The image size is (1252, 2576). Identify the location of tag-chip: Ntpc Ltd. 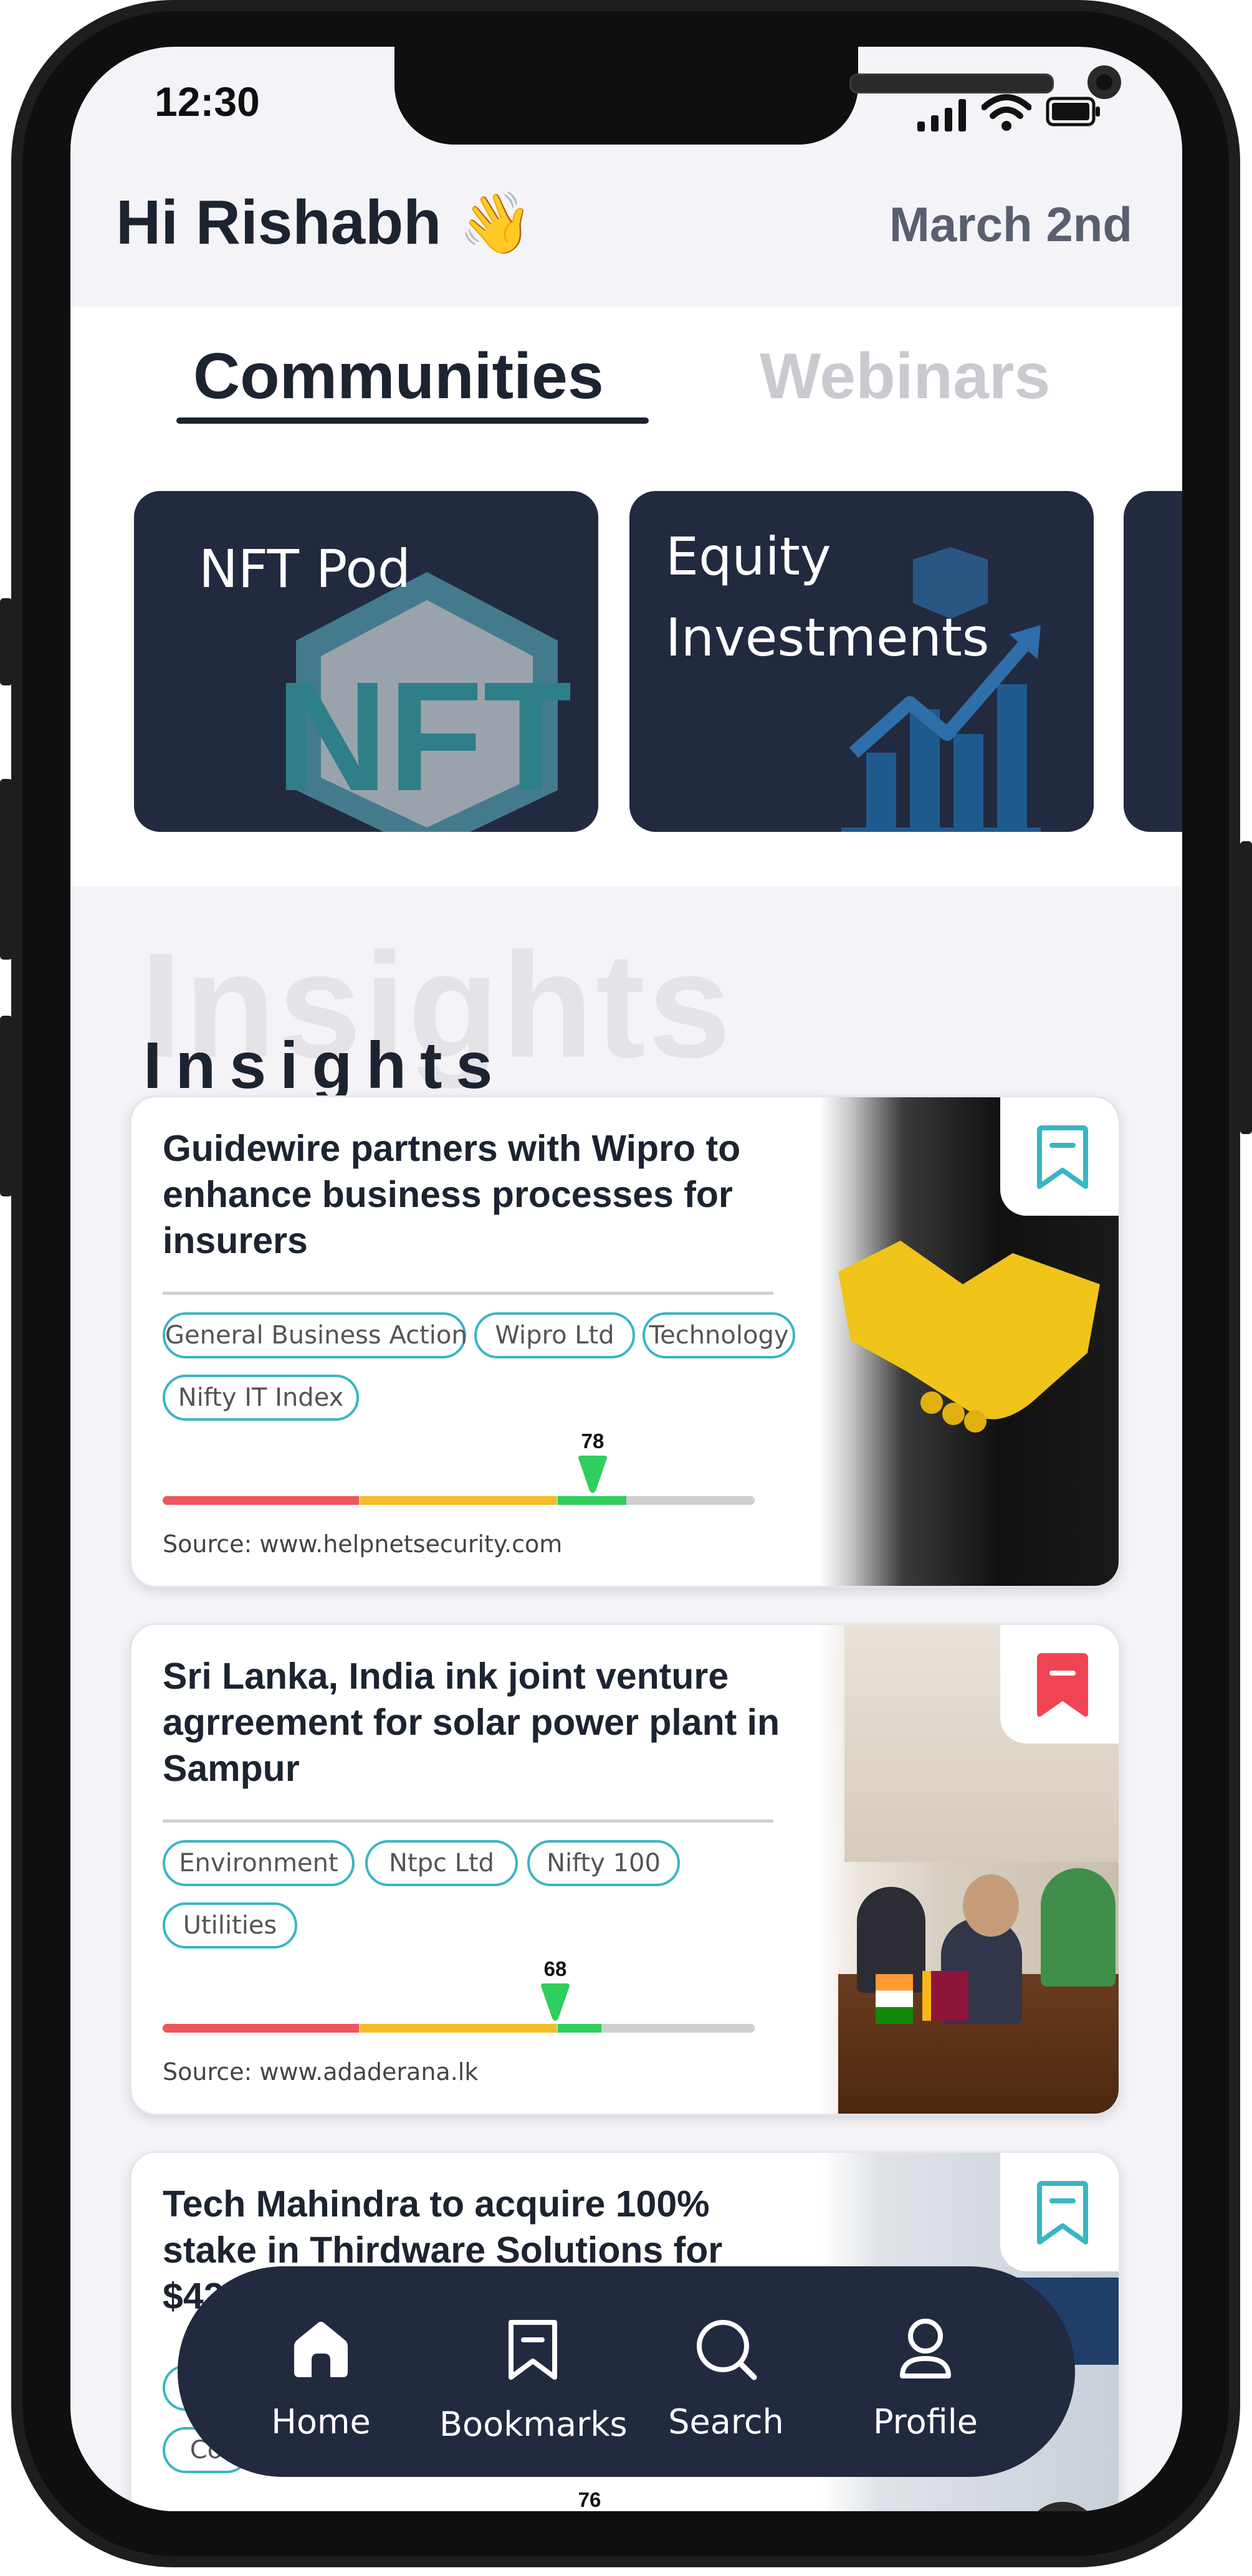
(441, 1863).